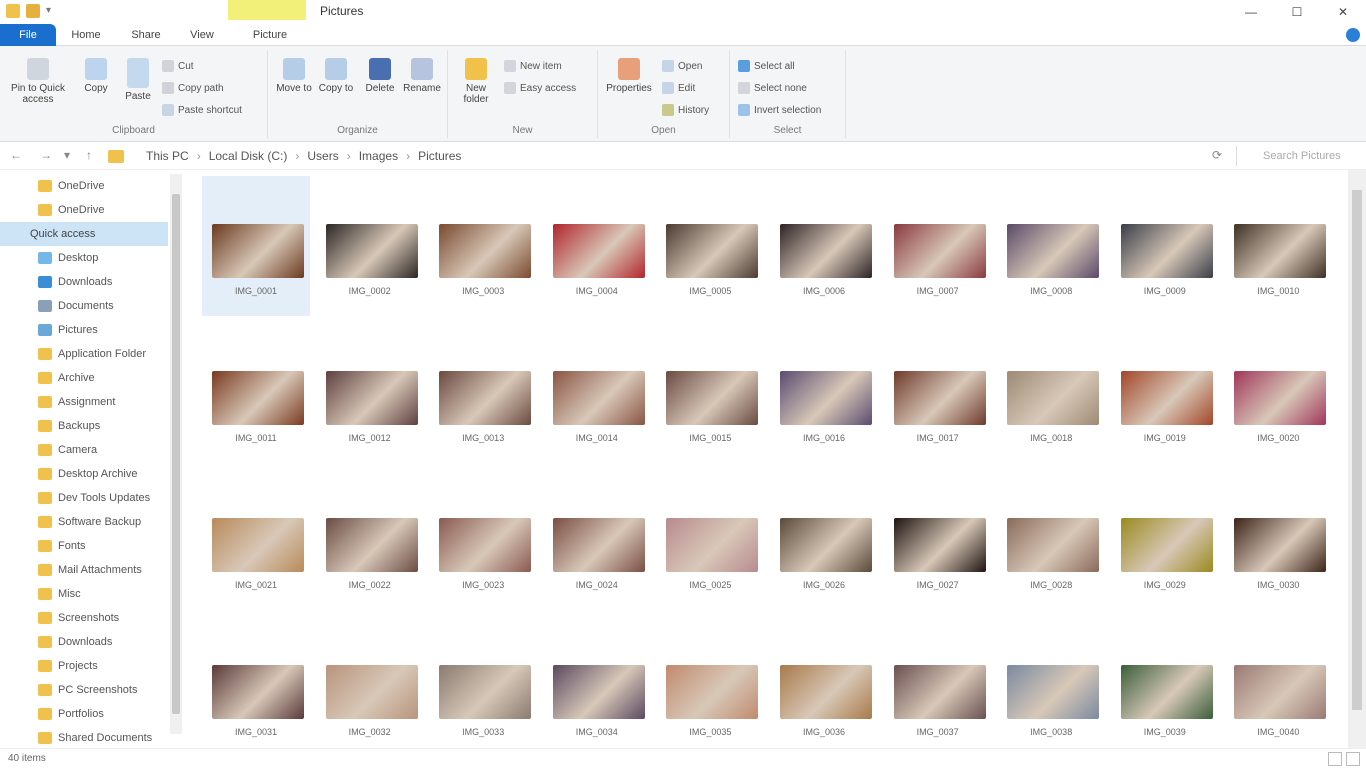 This screenshot has width=1366, height=769. What do you see at coordinates (682, 66) in the screenshot?
I see `open-button: Open` at bounding box center [682, 66].